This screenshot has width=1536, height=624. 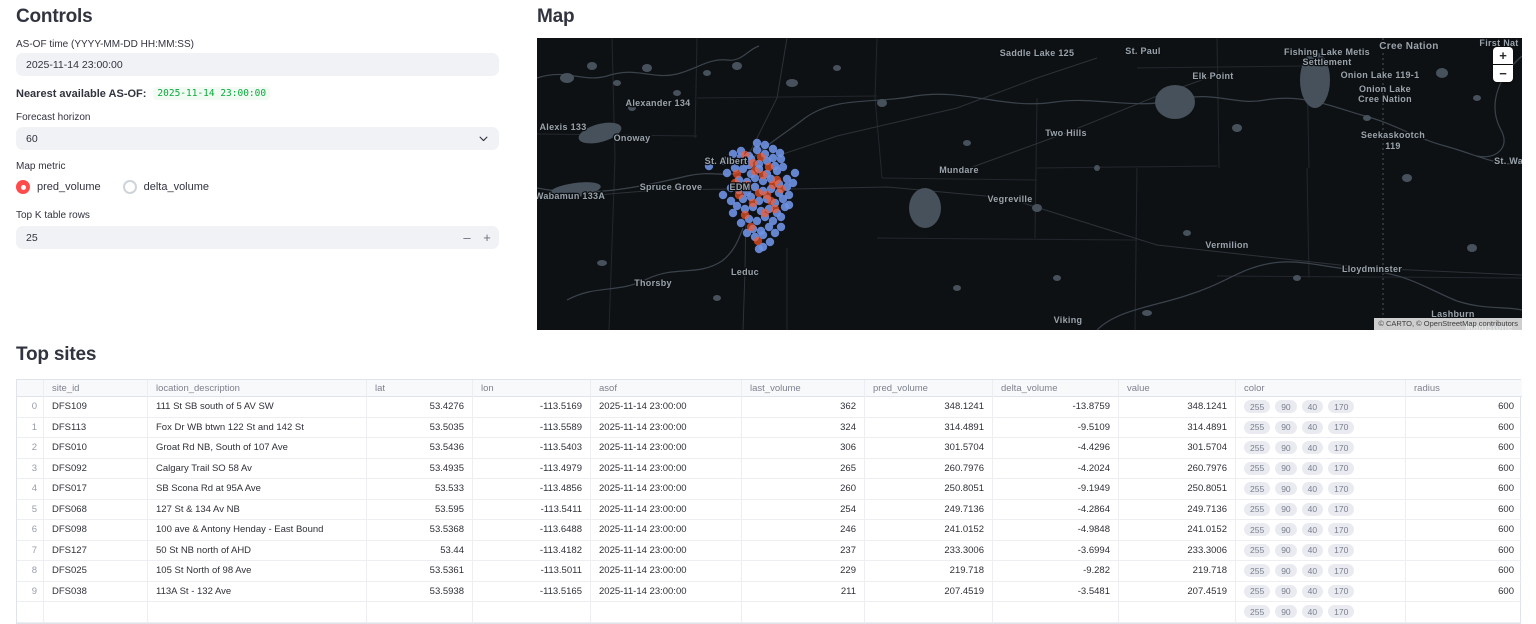 I want to click on table-cell: 53.533, so click(x=420, y=489).